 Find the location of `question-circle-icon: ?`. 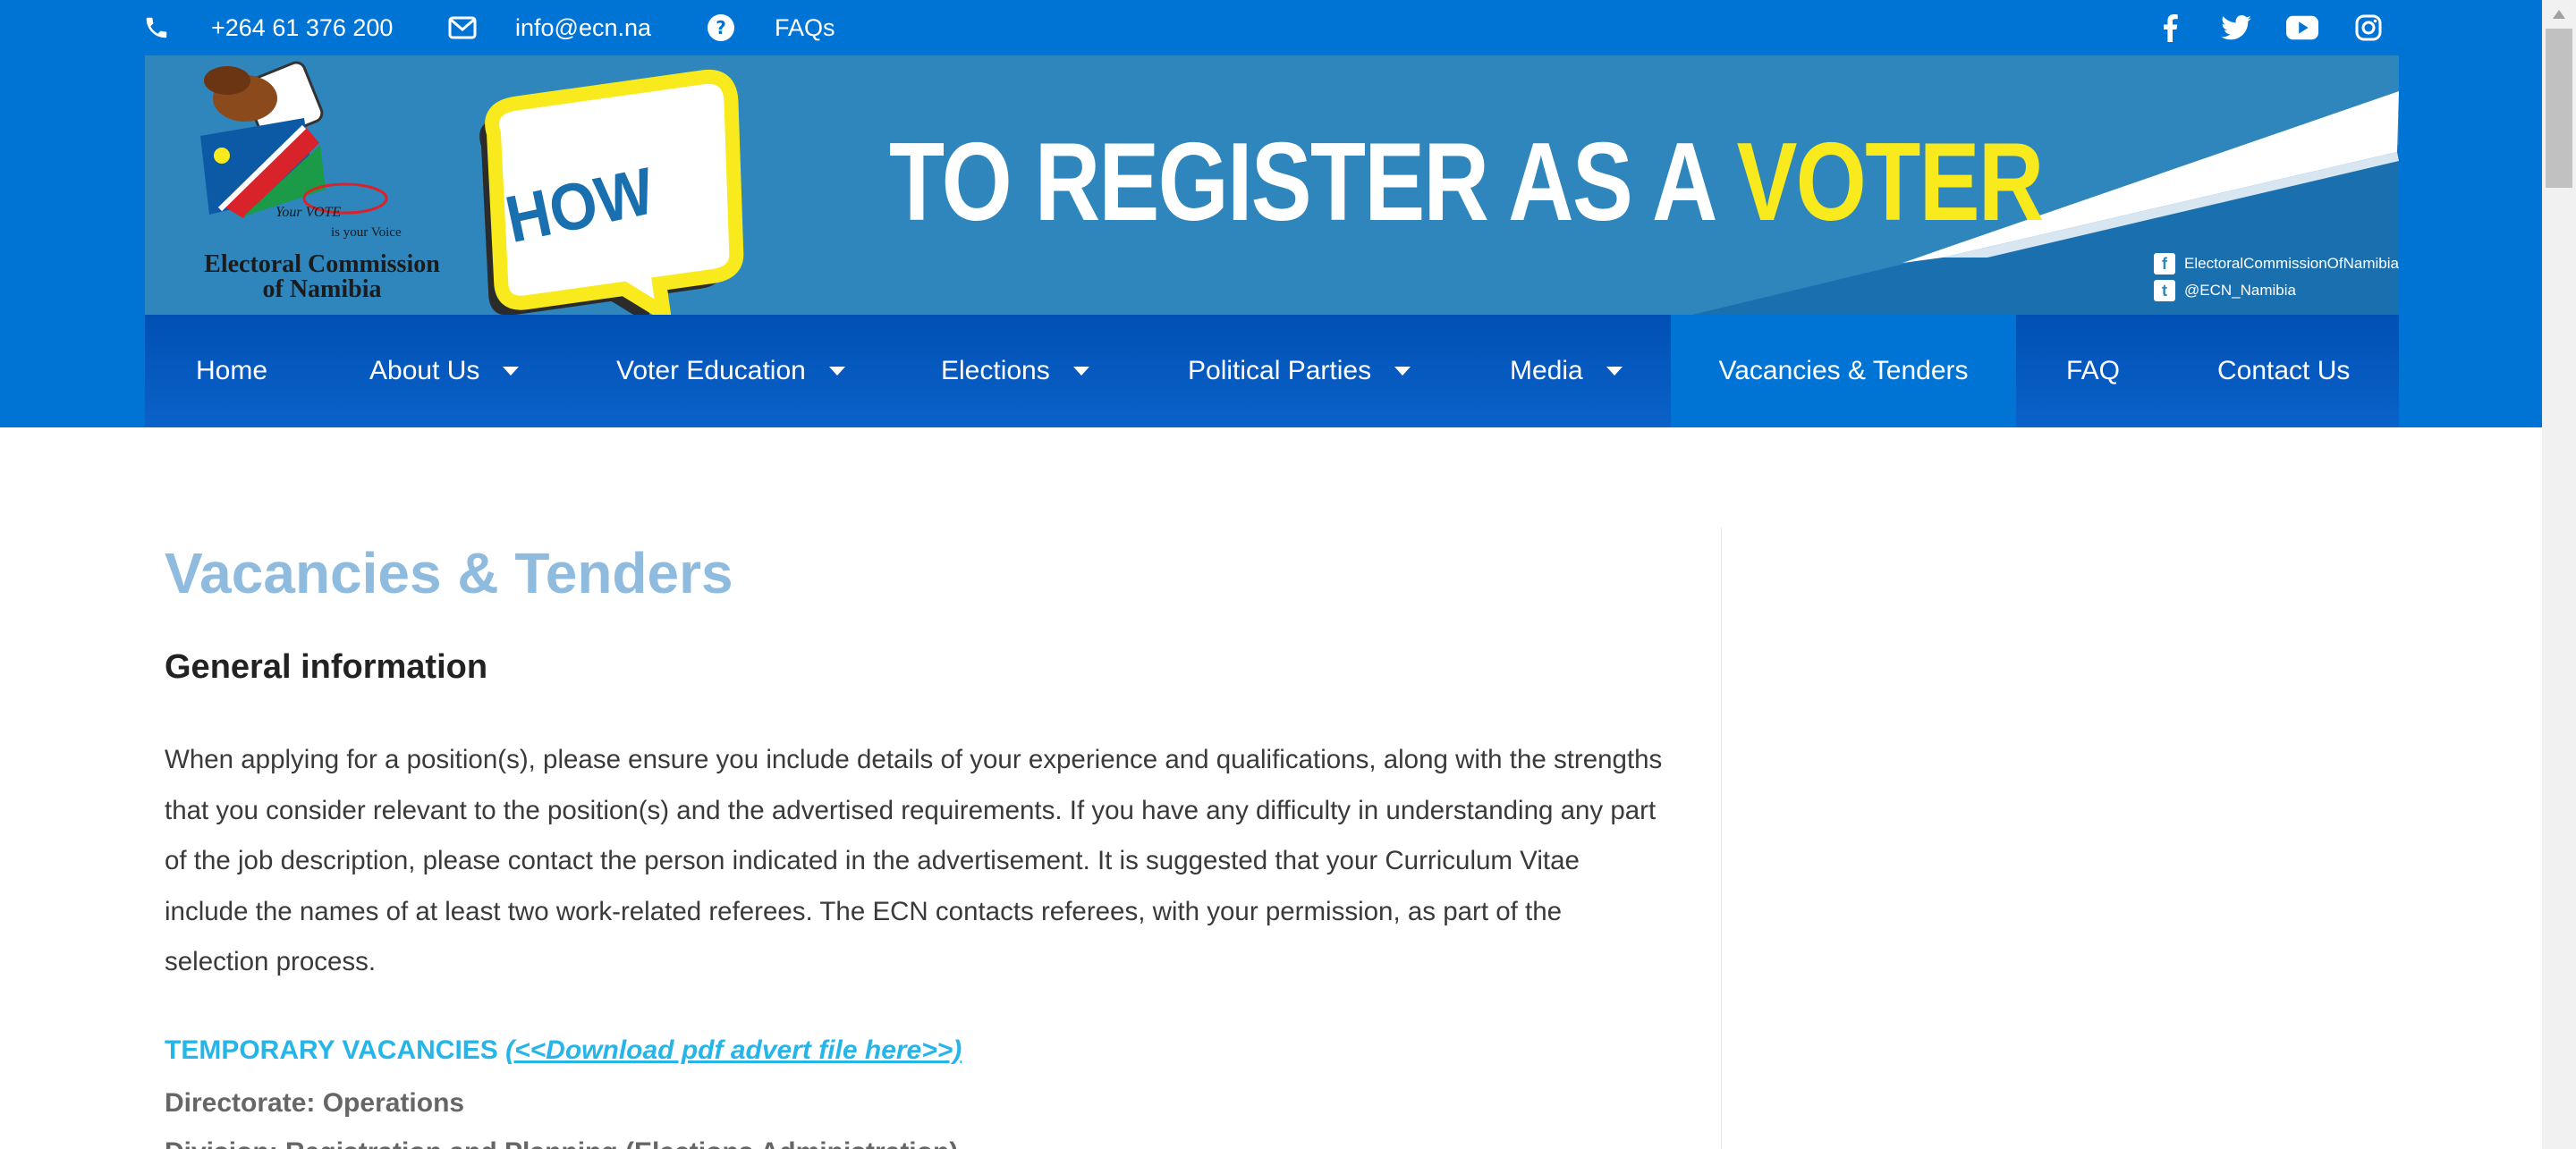

question-circle-icon: ? is located at coordinates (721, 28).